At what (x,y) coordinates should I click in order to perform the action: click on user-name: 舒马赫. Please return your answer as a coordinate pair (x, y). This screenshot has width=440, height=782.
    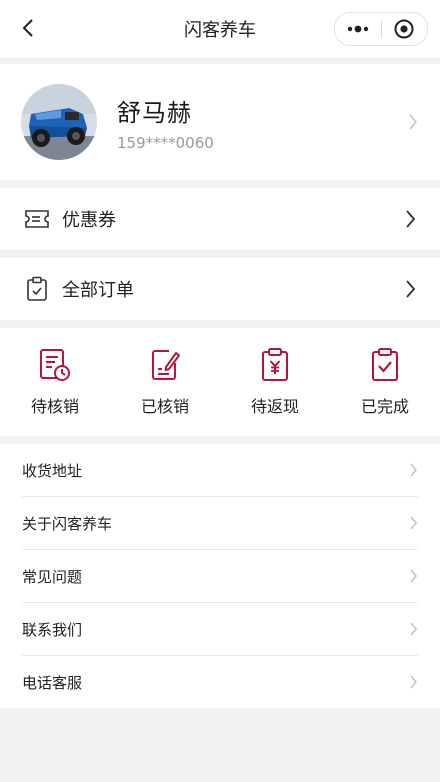
    Looking at the image, I should click on (154, 112).